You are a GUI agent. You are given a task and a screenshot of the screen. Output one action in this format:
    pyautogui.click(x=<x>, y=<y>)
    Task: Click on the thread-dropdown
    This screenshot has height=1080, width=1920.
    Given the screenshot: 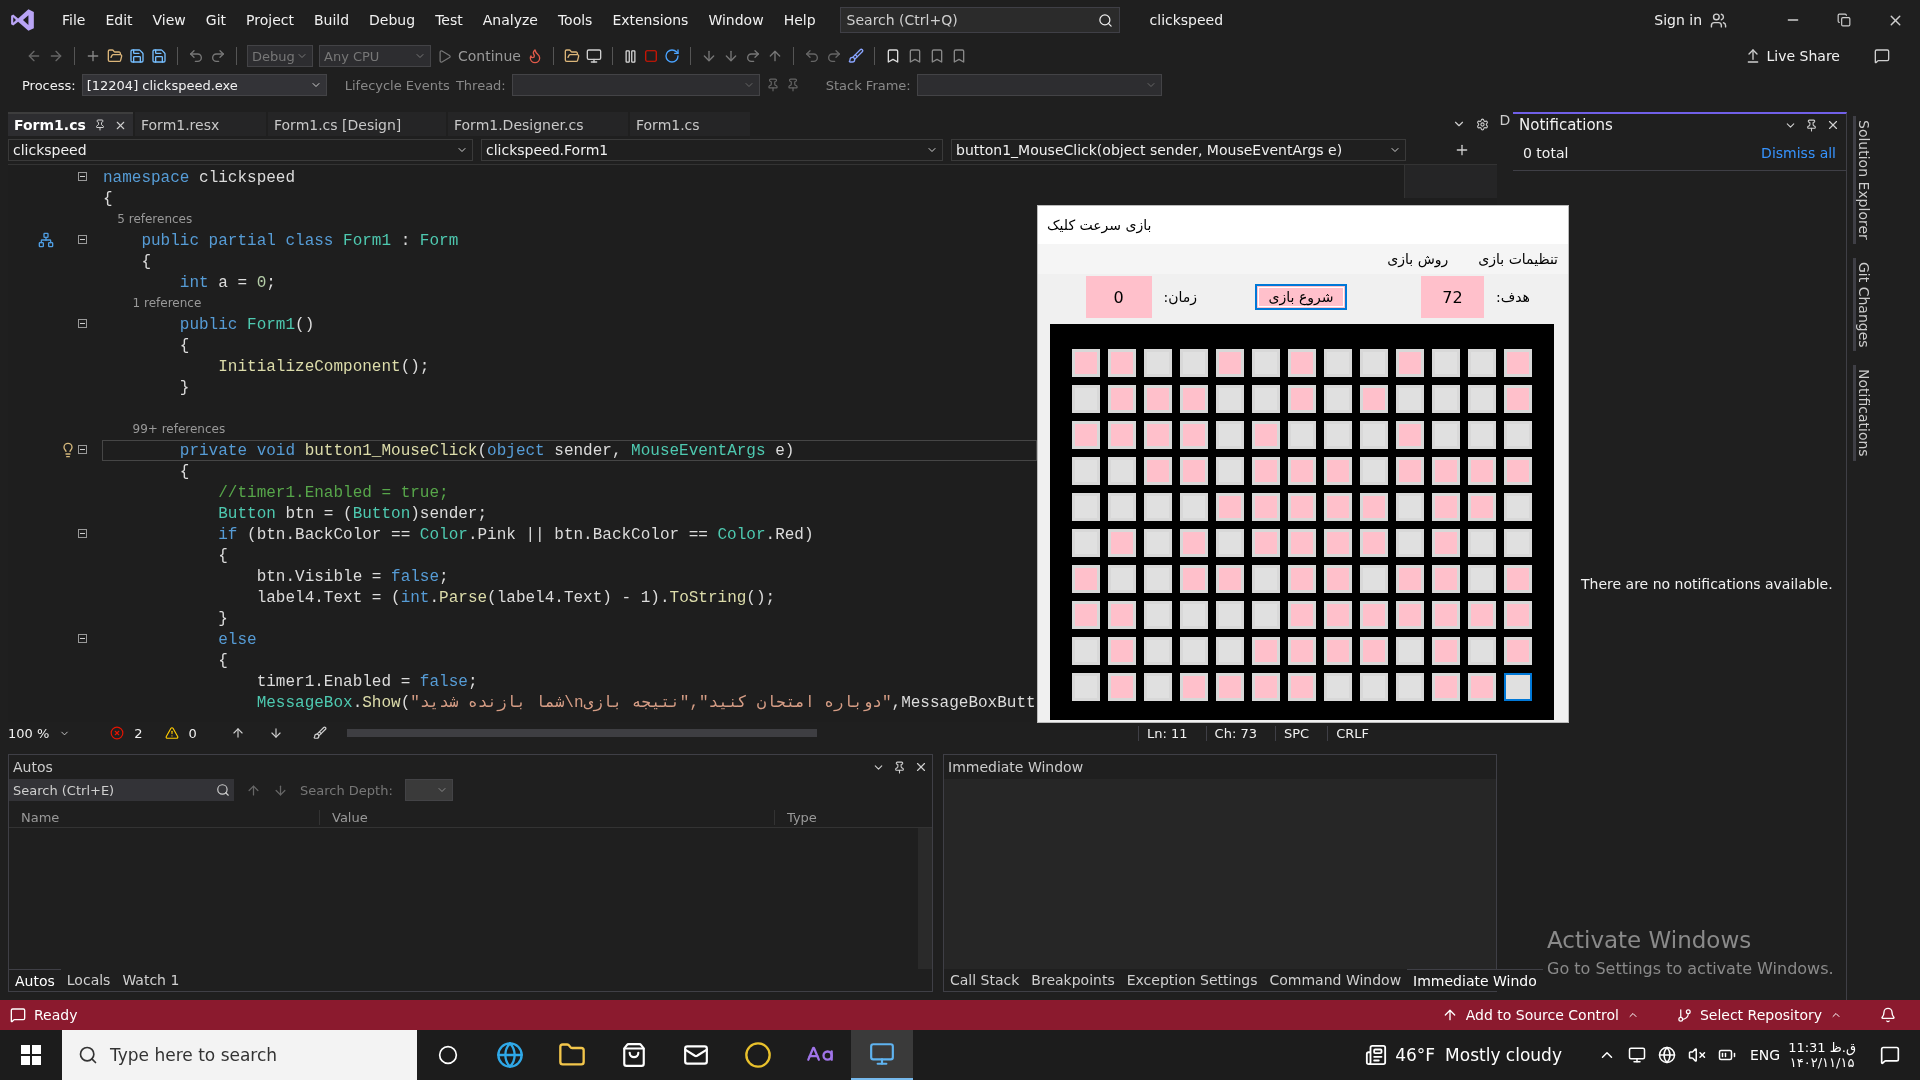 What is the action you would take?
    pyautogui.click(x=635, y=85)
    